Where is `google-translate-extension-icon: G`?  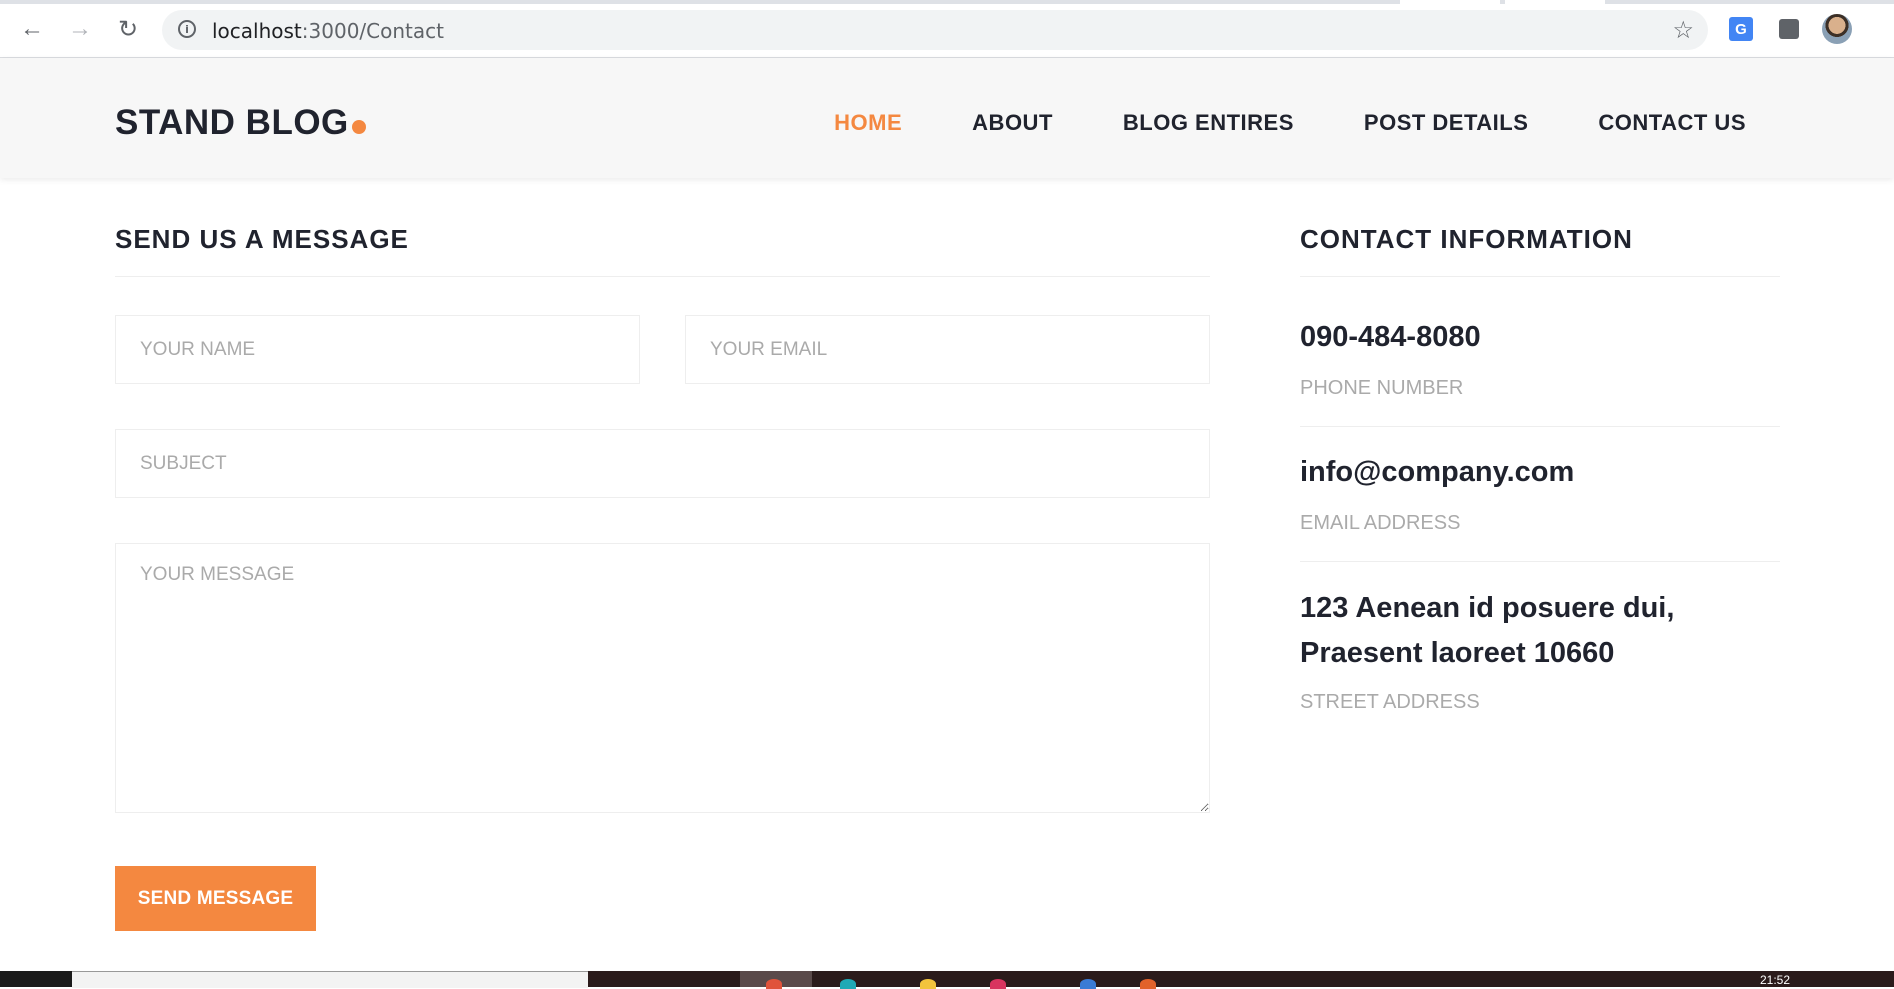
google-translate-extension-icon: G is located at coordinates (1741, 29).